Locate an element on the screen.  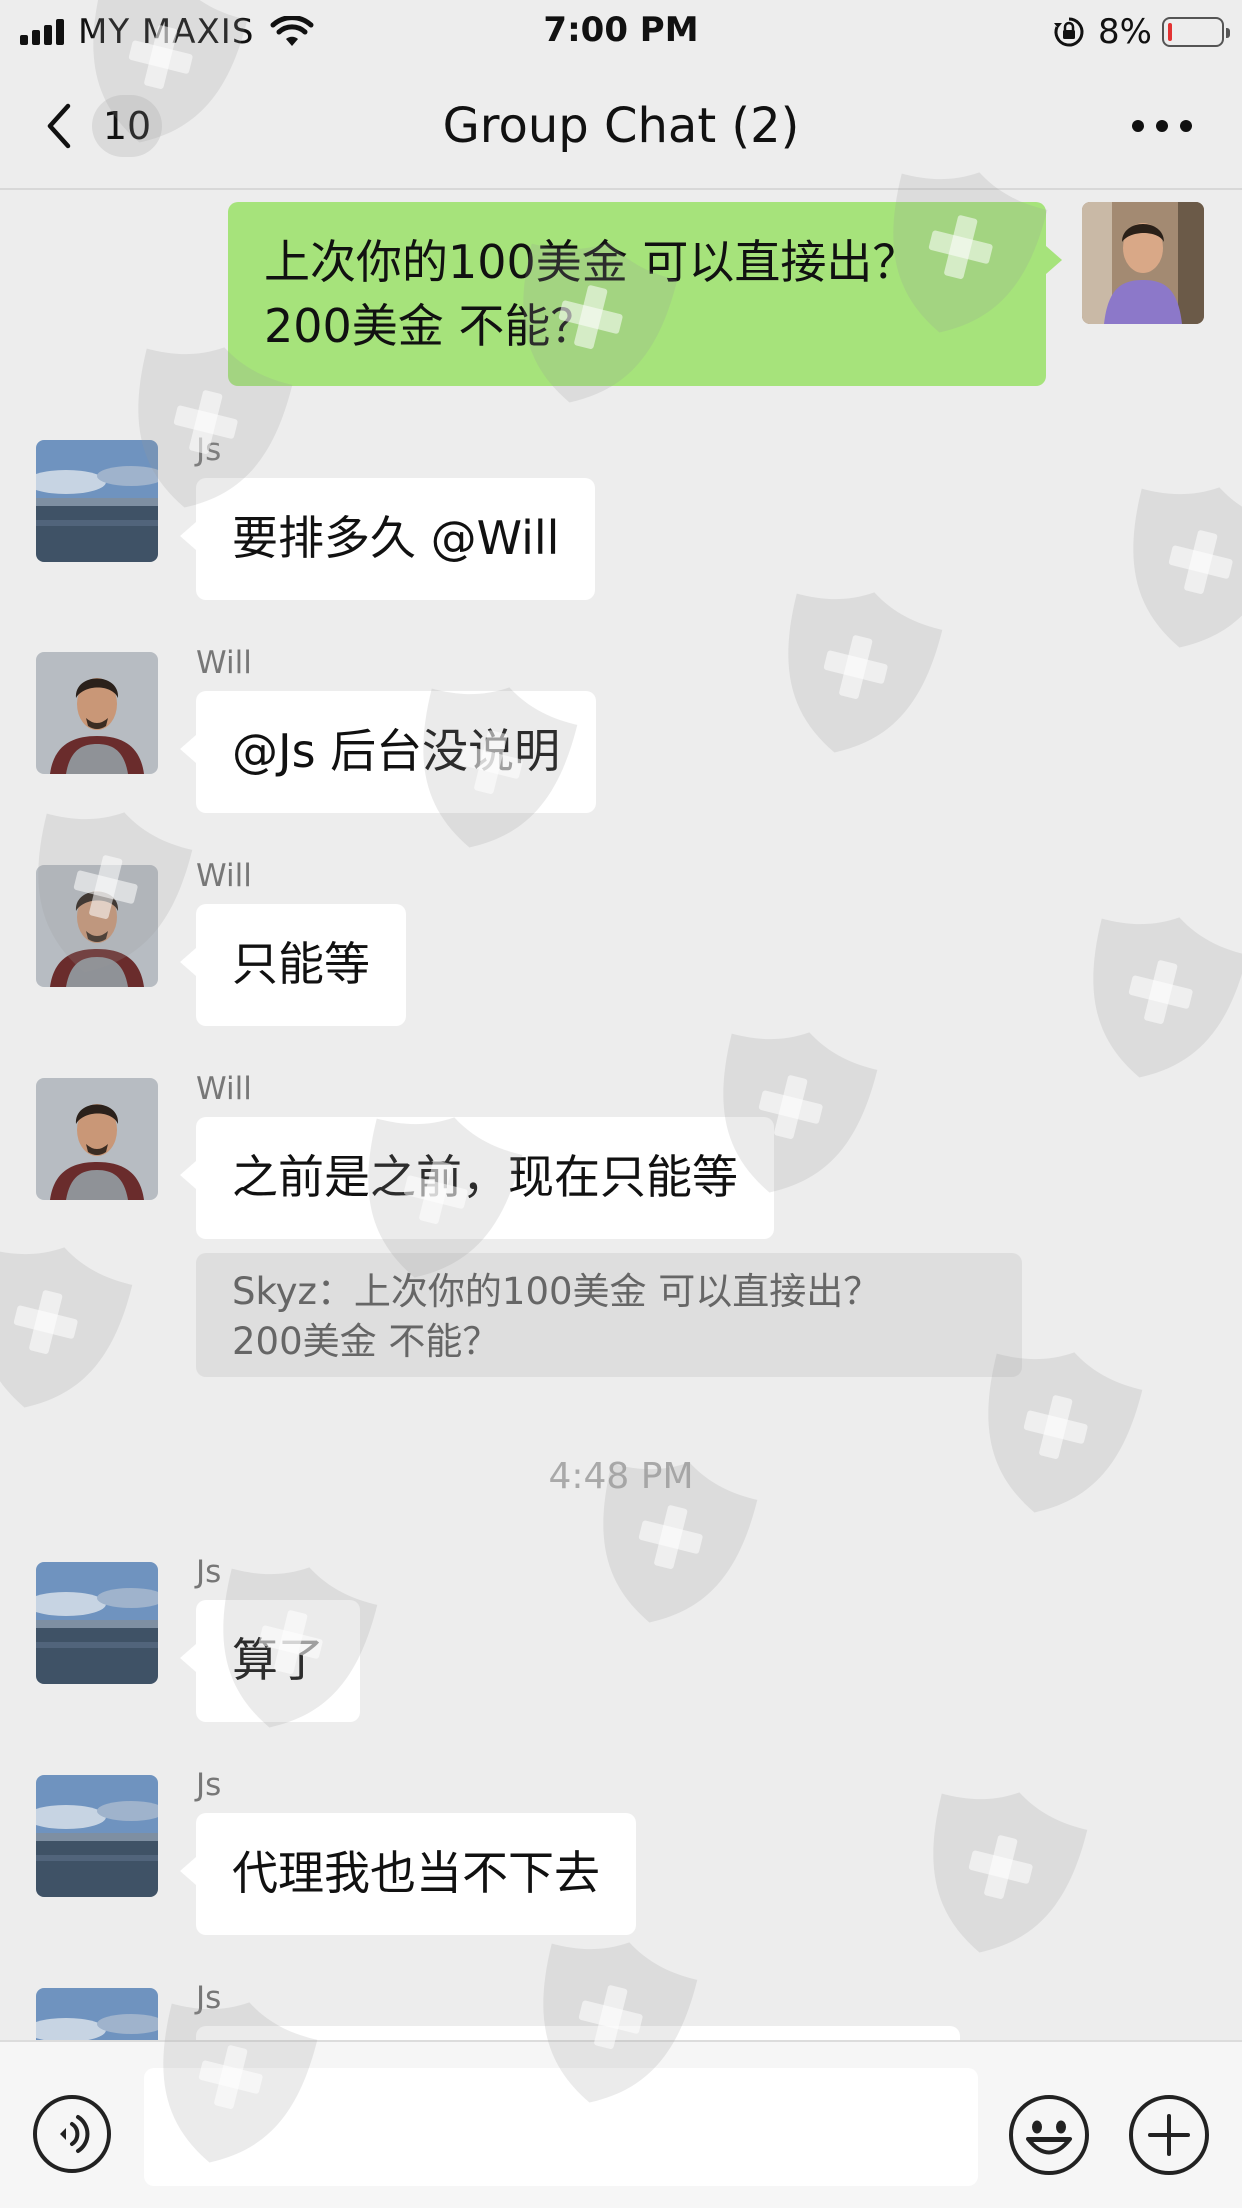
message-text-line: 200美金 不能？ is located at coordinates (430, 326).